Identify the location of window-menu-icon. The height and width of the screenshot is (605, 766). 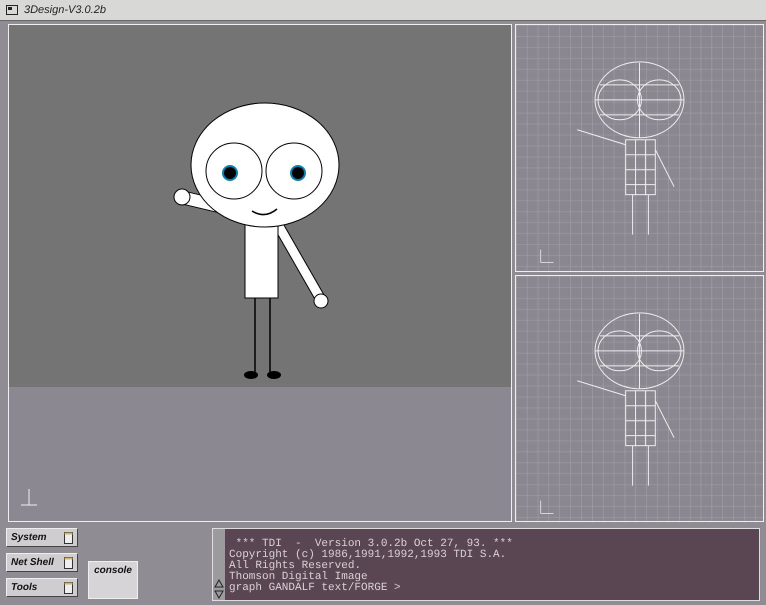
(12, 10).